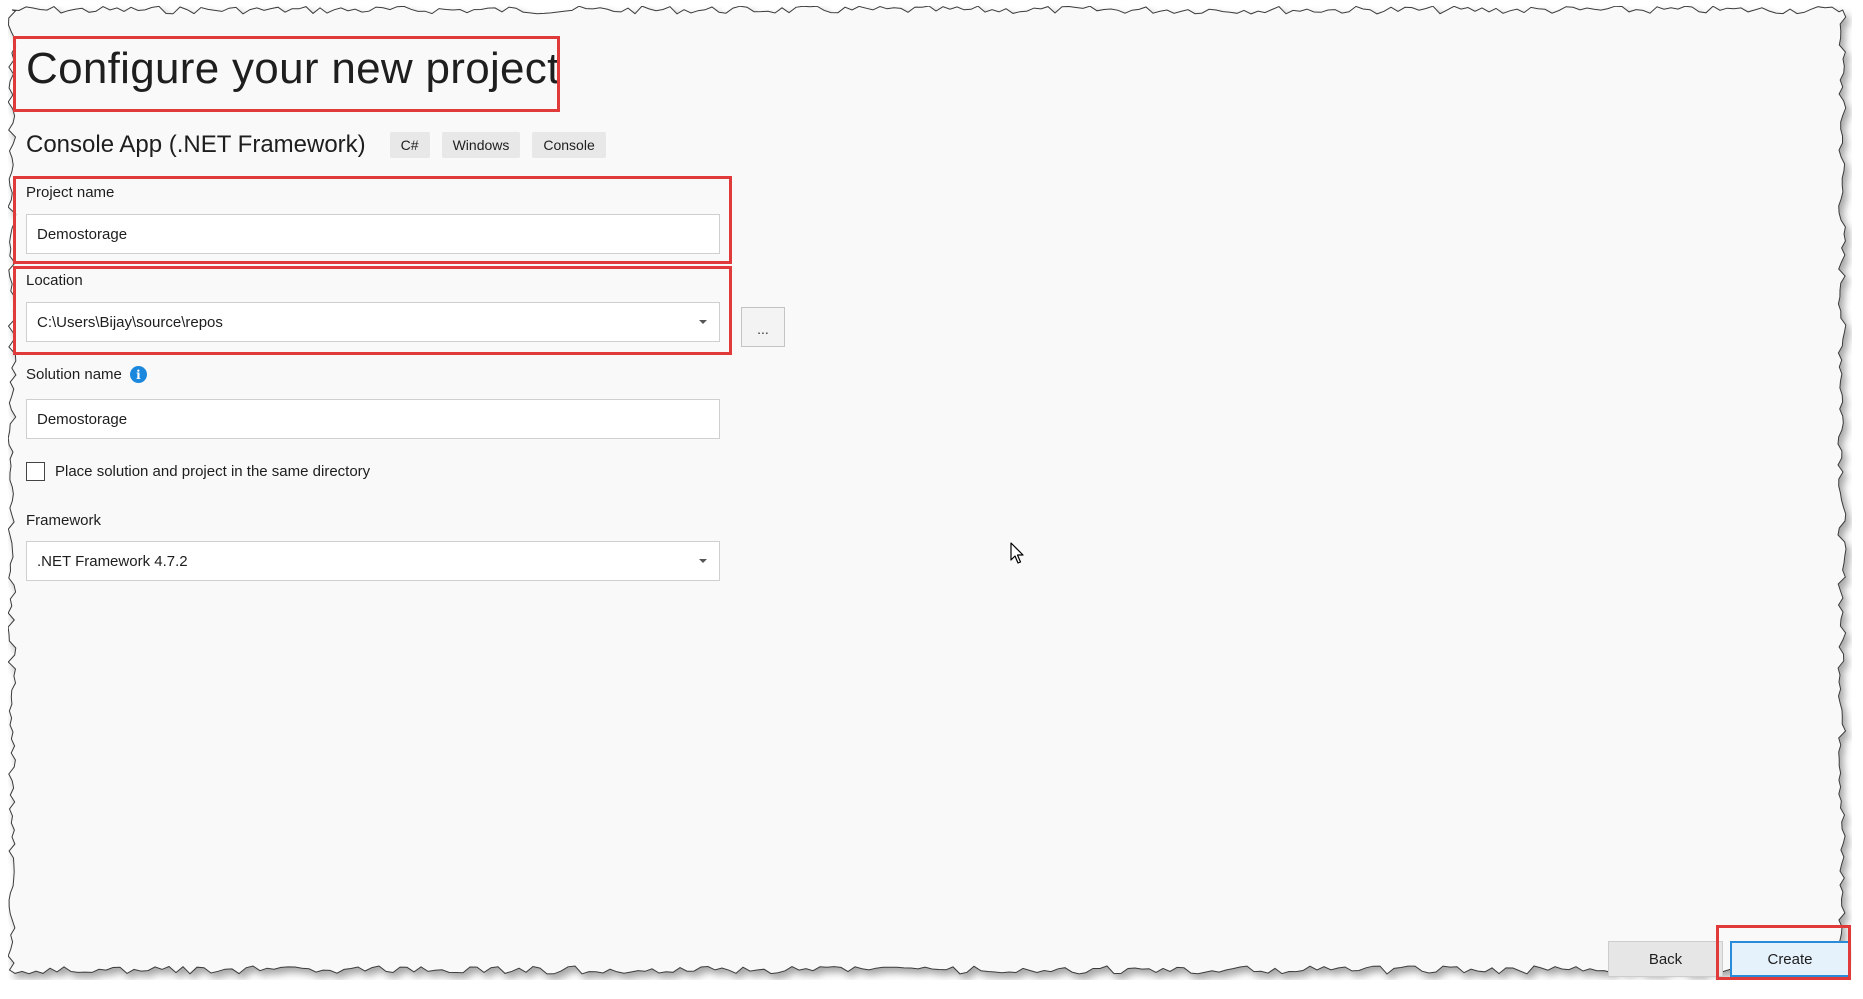 The height and width of the screenshot is (999, 1863). I want to click on project-name-input: Demostorage, so click(373, 234).